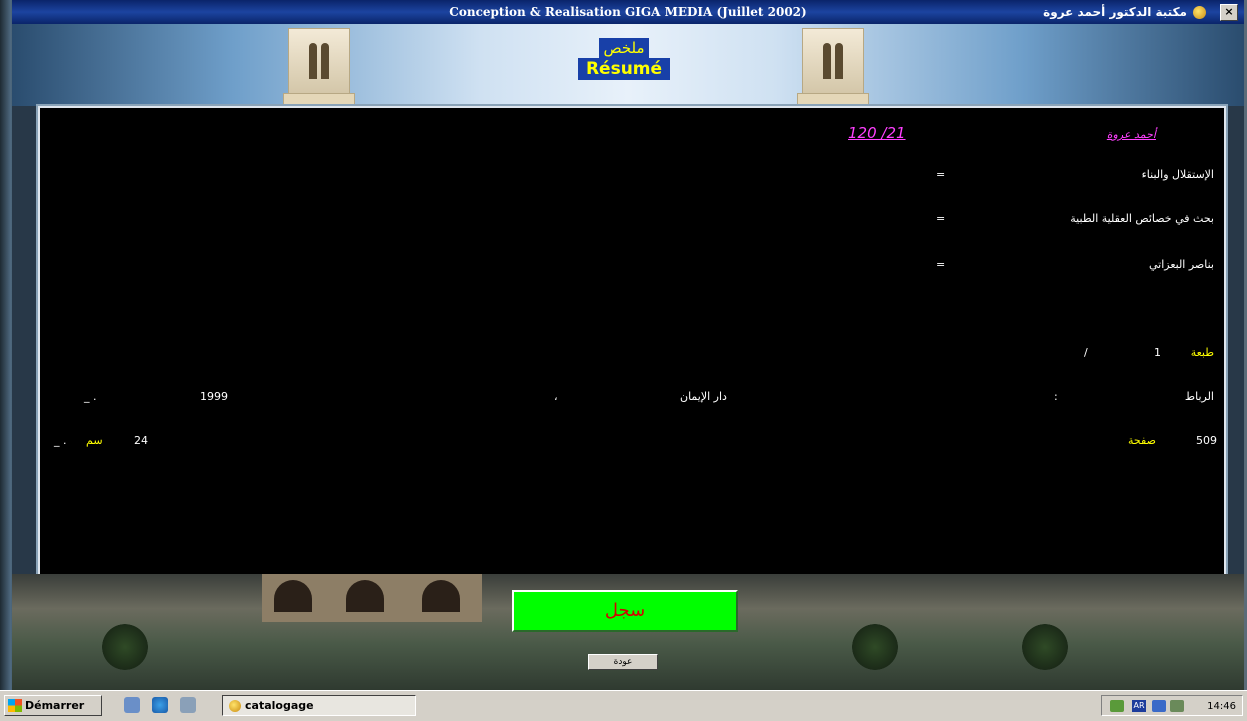 This screenshot has height=721, width=1247. What do you see at coordinates (877, 133) in the screenshot?
I see `record-number: 120 /21` at bounding box center [877, 133].